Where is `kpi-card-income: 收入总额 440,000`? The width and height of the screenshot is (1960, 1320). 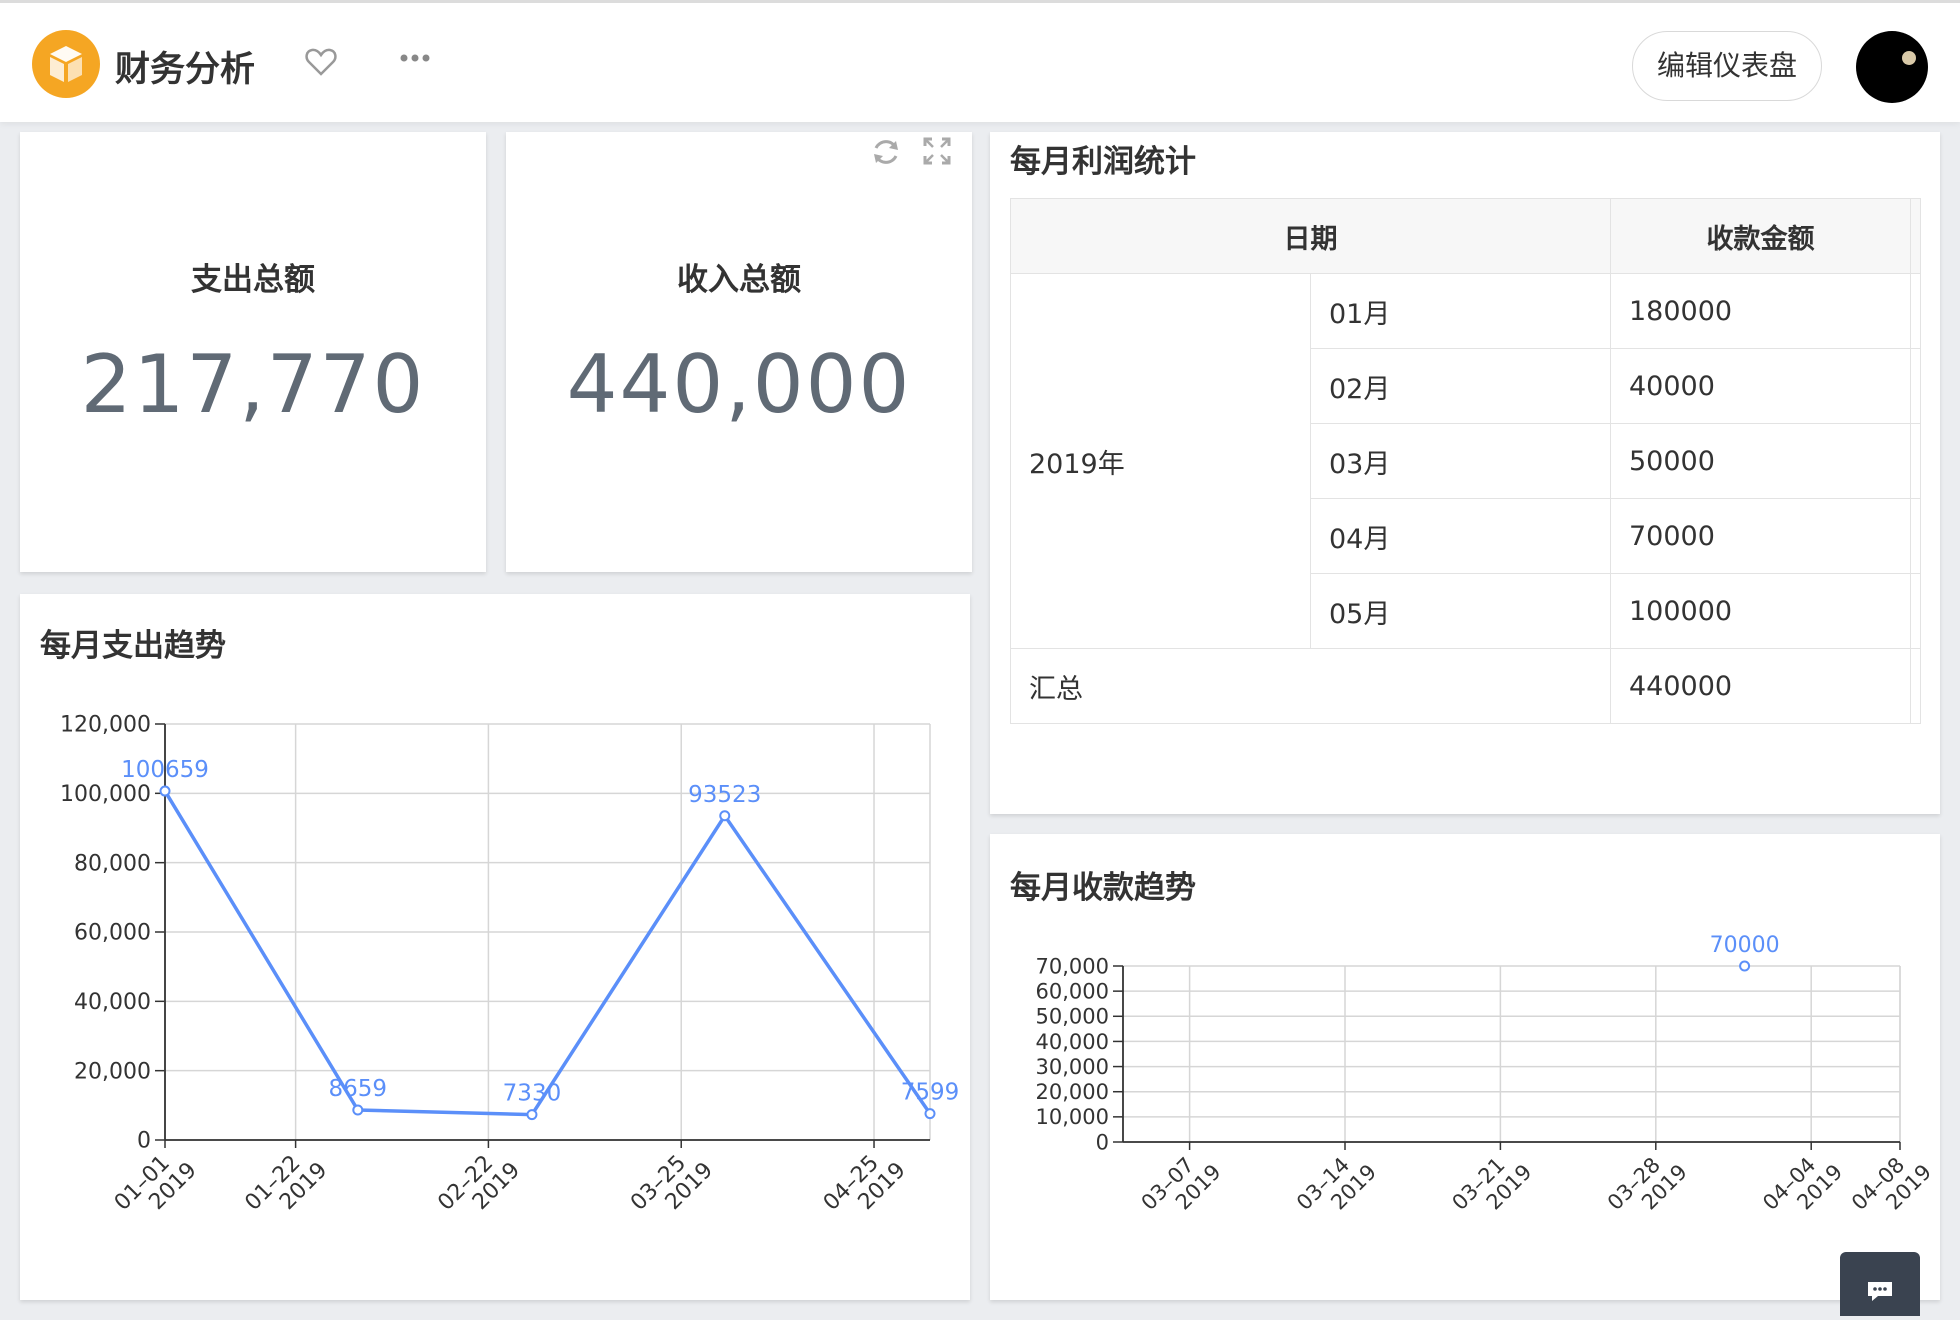
kpi-card-income: 收入总额 440,000 is located at coordinates (739, 352).